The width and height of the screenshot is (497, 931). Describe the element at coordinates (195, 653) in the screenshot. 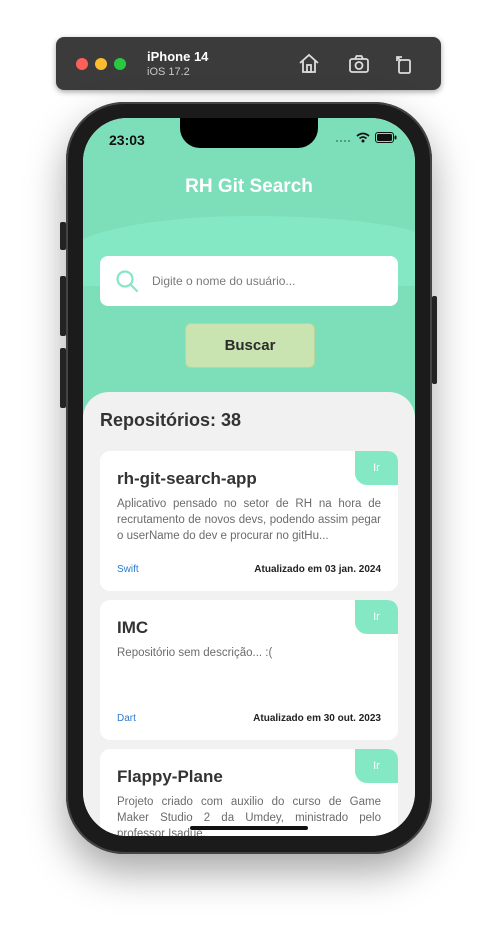

I see `repo-description: Repositório sem descrição... :(` at that location.